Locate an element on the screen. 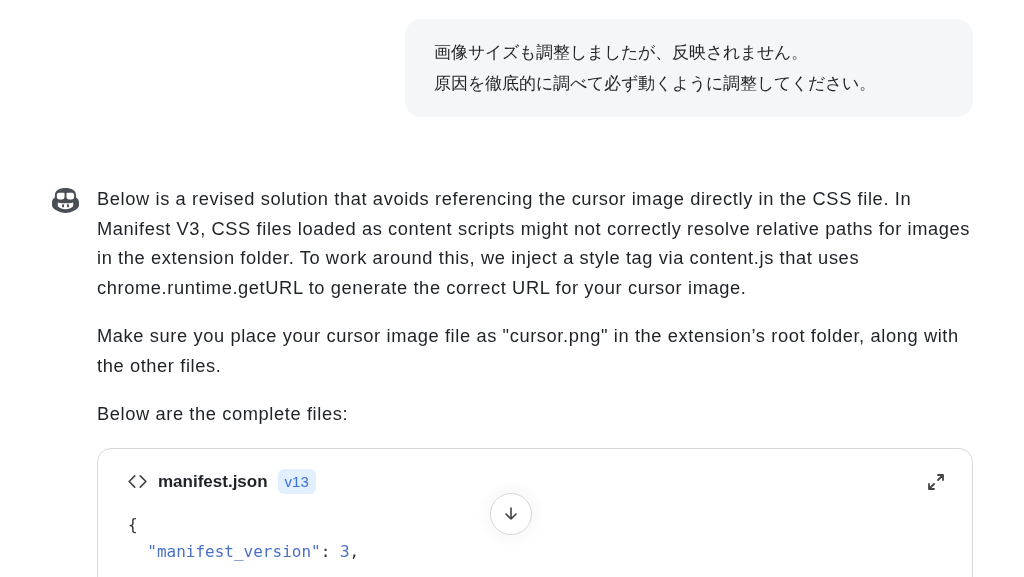 This screenshot has height=577, width=1024. file-name: manifest.json is located at coordinates (213, 481).